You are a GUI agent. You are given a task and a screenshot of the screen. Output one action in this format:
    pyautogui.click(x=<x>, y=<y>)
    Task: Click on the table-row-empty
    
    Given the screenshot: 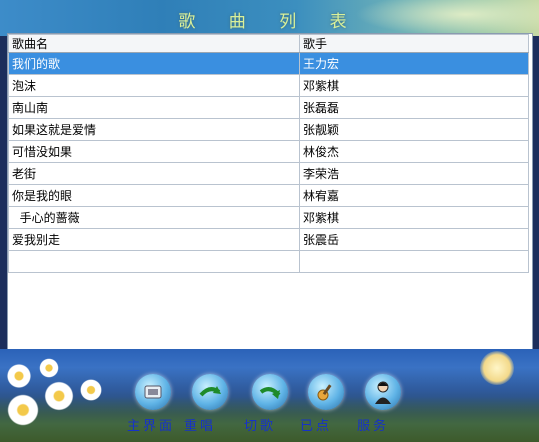 What is the action you would take?
    pyautogui.click(x=268, y=261)
    